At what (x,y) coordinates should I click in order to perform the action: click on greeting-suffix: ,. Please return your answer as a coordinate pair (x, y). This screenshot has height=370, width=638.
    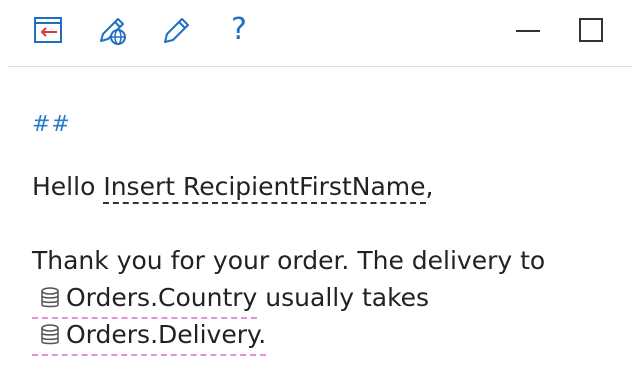
    Looking at the image, I should click on (429, 186).